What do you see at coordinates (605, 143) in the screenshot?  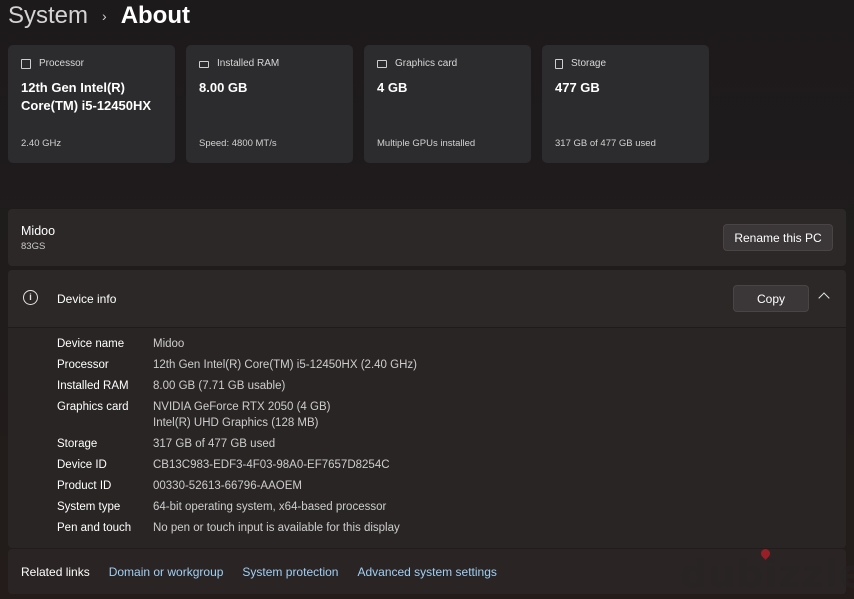 I see `card-sub: 317 GB of 477 GB used` at bounding box center [605, 143].